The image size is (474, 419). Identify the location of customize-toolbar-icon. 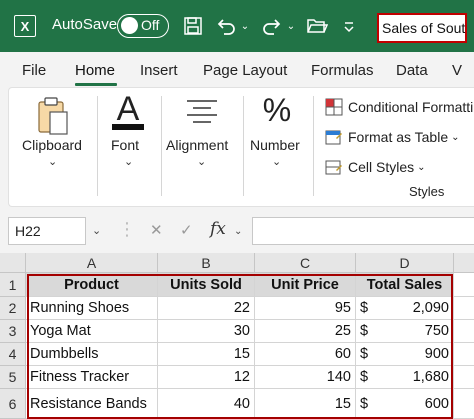
(349, 26).